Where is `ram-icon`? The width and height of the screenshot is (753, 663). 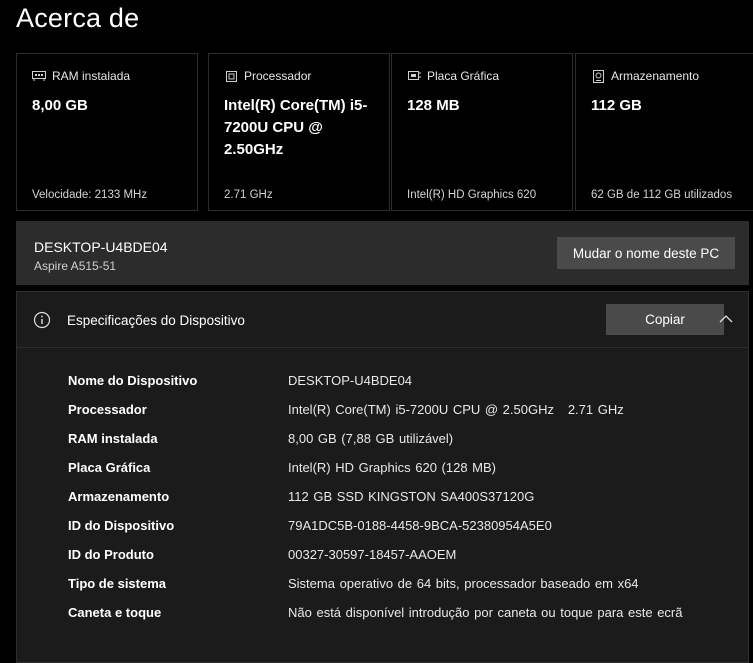 ram-icon is located at coordinates (39, 76).